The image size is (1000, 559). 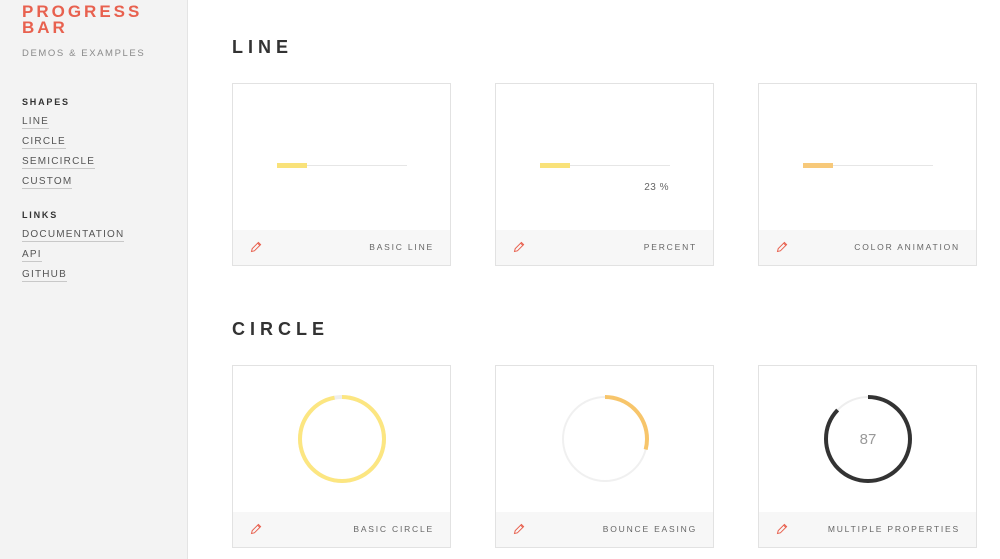 I want to click on card-label: BASIC CIRCLE, so click(x=393, y=529).